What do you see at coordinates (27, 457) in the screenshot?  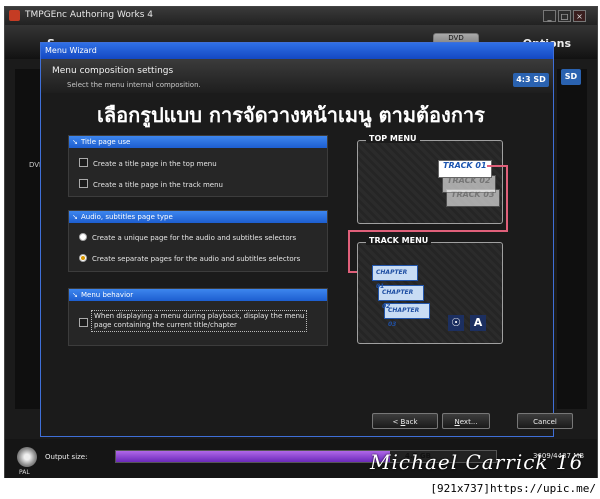 I see `disc-icon` at bounding box center [27, 457].